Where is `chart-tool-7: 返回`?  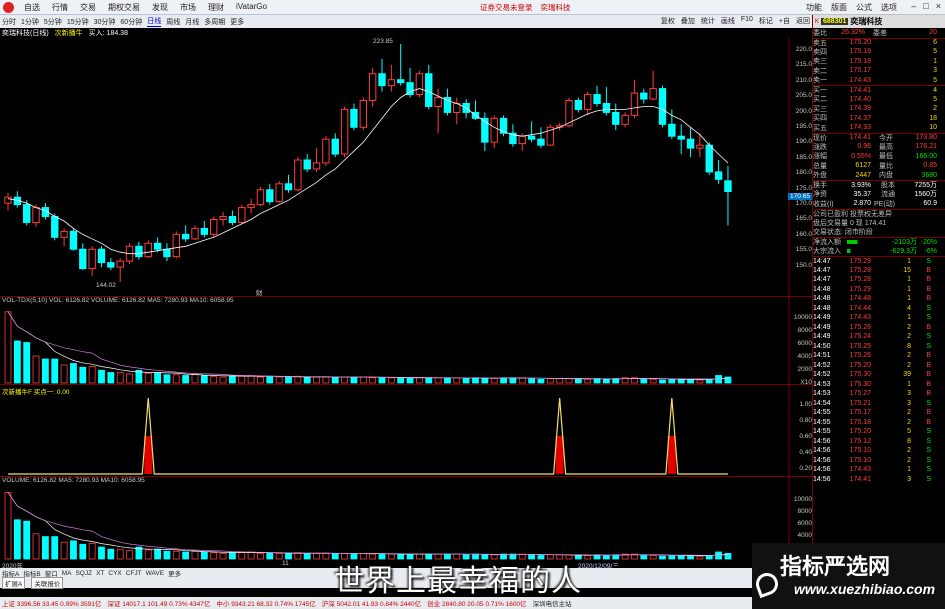 chart-tool-7: 返回 is located at coordinates (803, 21).